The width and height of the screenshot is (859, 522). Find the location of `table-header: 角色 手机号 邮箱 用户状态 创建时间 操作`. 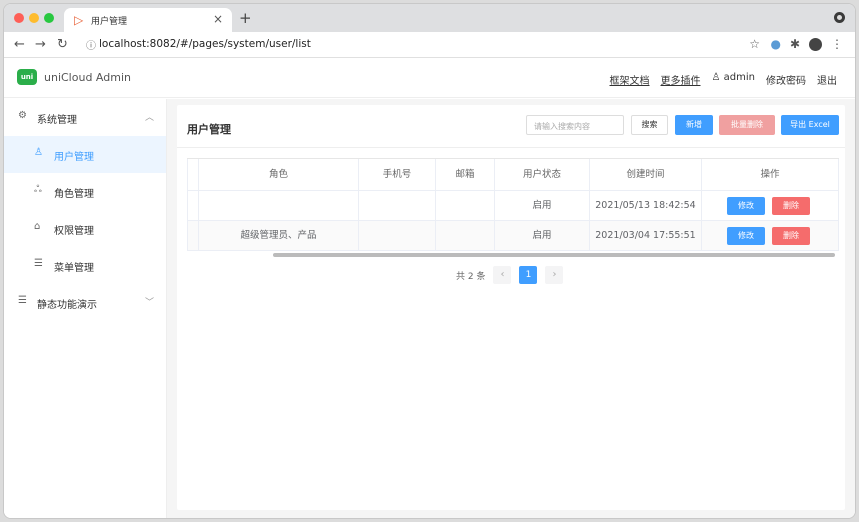

table-header: 角色 手机号 邮箱 用户状态 创建时间 操作 is located at coordinates (513, 175).